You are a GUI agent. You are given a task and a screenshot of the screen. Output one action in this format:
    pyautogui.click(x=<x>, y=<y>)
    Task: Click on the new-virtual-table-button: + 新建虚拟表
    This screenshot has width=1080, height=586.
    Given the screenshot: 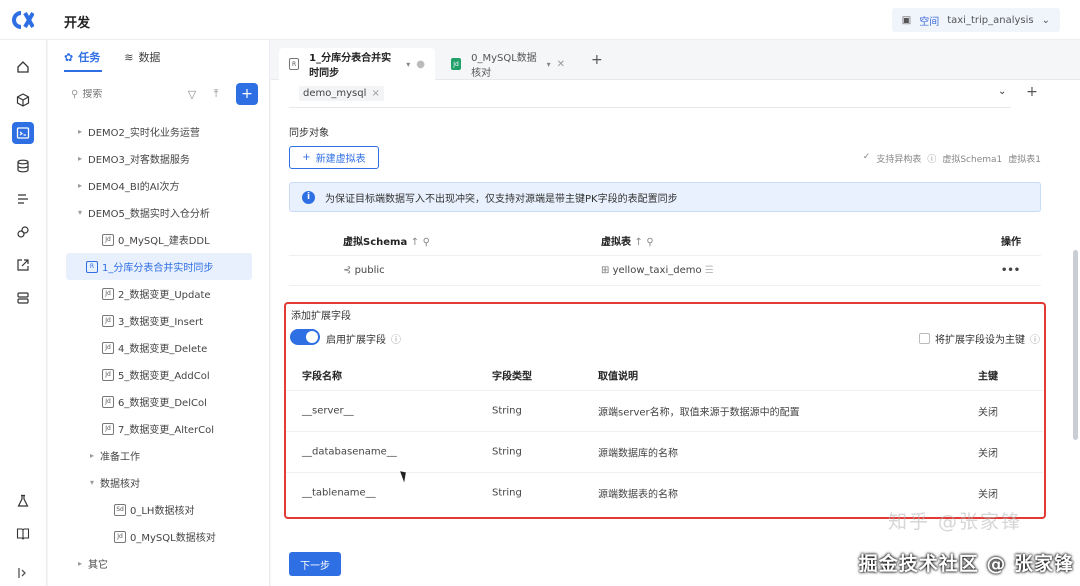 What is the action you would take?
    pyautogui.click(x=334, y=157)
    